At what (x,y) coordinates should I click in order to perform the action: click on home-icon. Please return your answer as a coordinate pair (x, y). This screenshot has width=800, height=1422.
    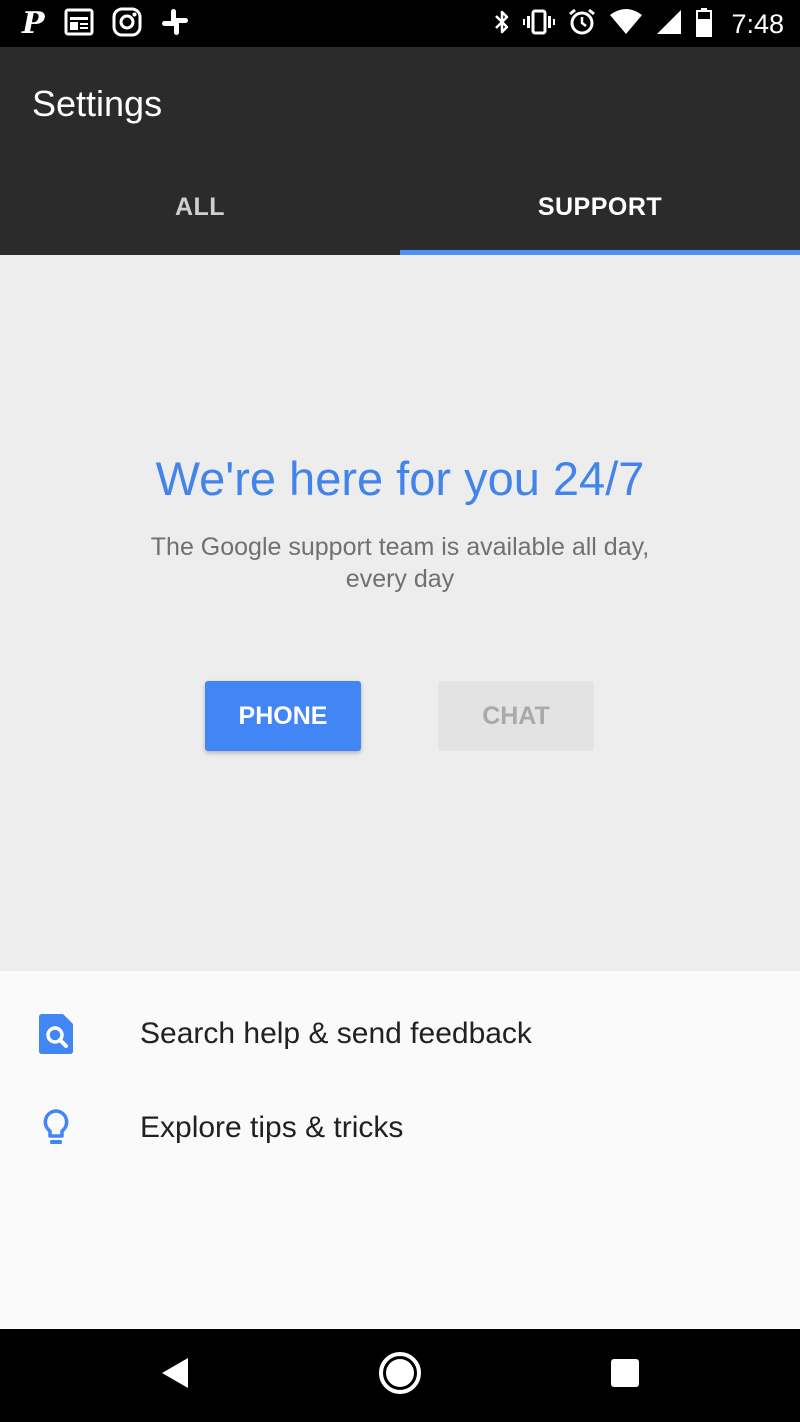
    Looking at the image, I should click on (400, 1375).